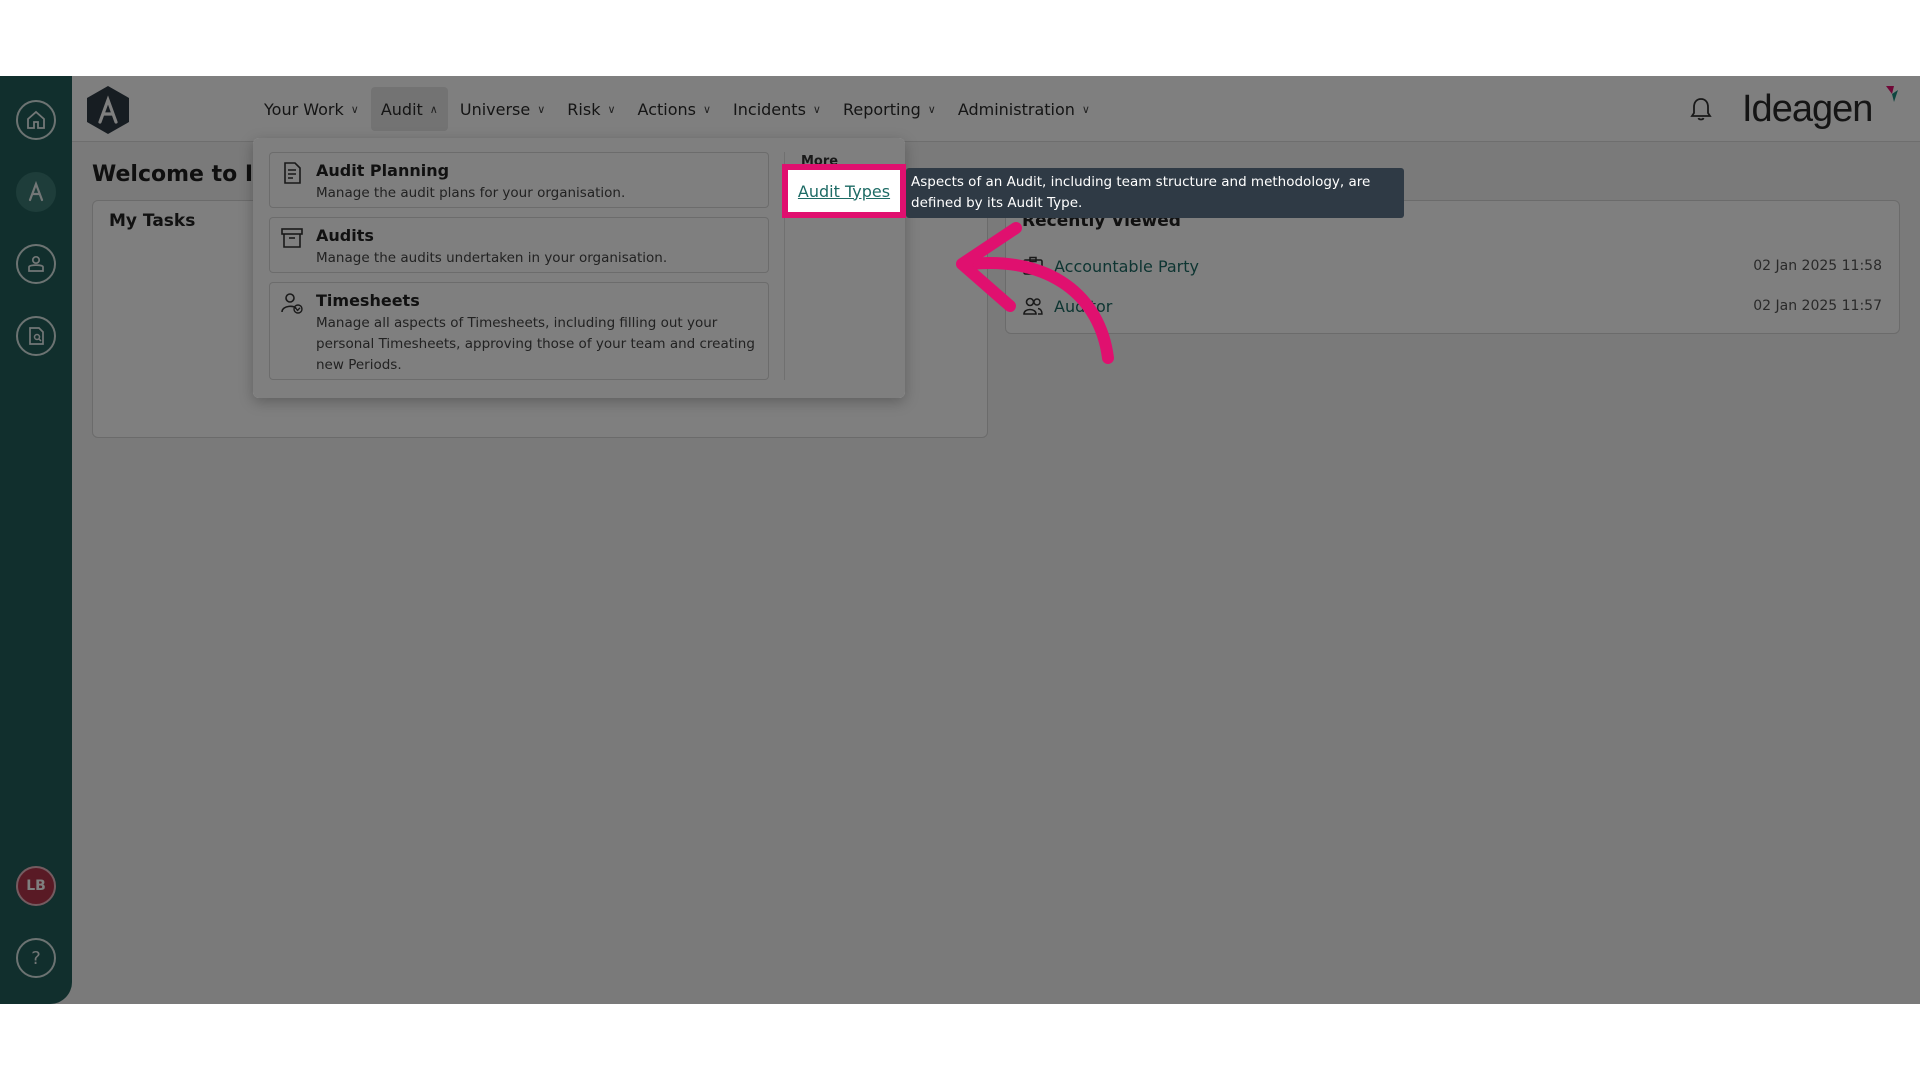  What do you see at coordinates (36, 540) in the screenshot?
I see `rail-dim-overlay` at bounding box center [36, 540].